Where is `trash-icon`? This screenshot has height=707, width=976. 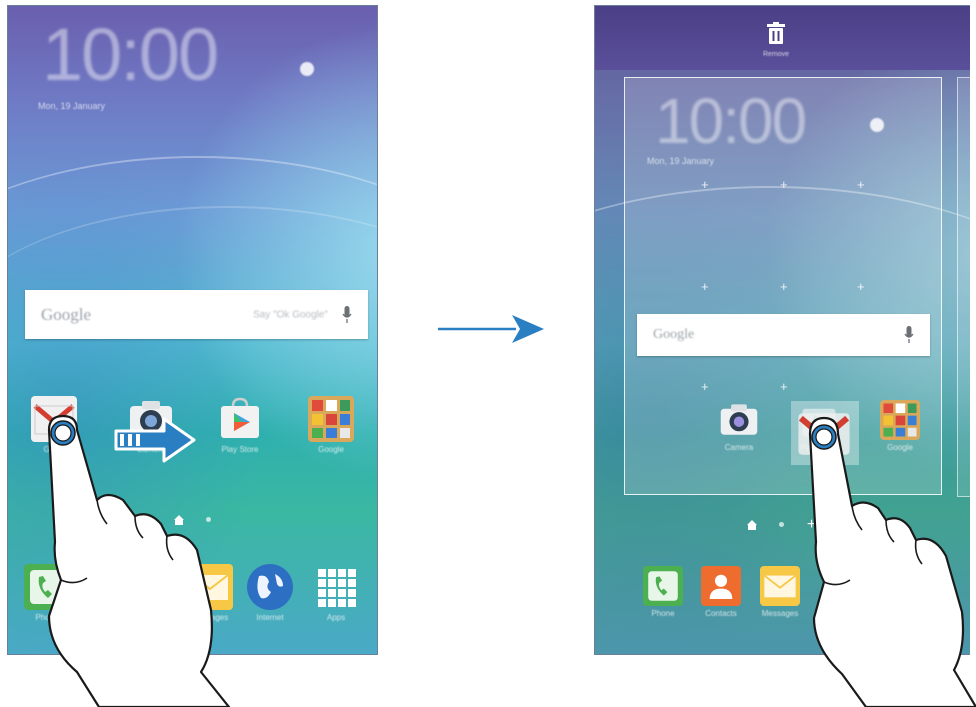
trash-icon is located at coordinates (776, 34).